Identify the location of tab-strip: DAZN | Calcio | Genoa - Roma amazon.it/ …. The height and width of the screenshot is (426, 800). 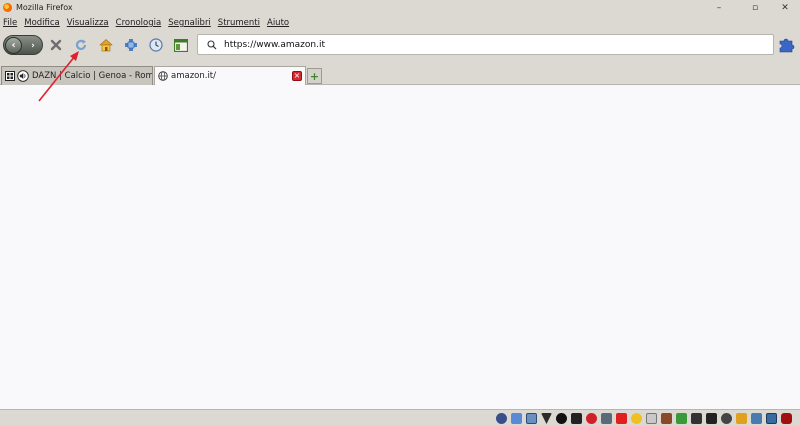
(400, 72).